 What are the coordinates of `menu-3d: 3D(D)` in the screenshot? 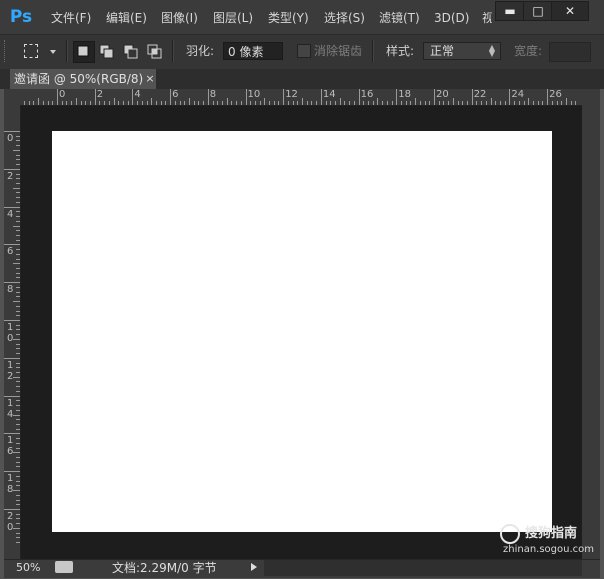 It's located at (451, 18).